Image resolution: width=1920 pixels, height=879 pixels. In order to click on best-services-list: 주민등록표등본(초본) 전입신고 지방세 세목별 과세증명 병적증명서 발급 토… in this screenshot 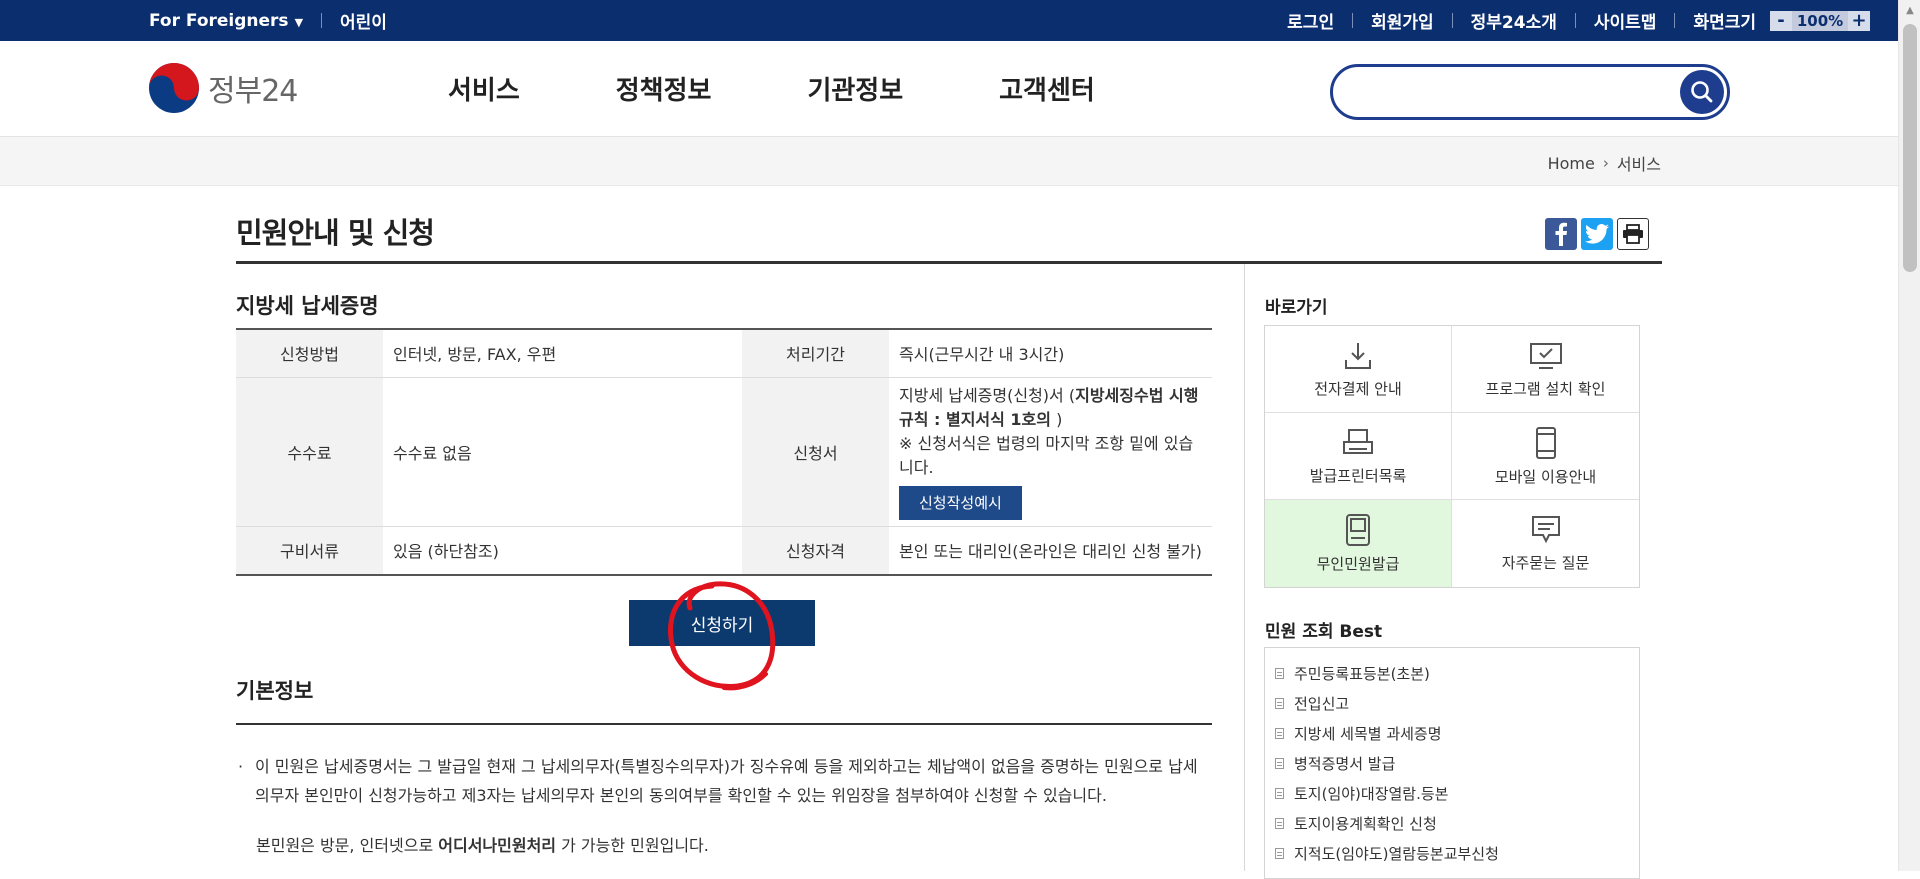, I will do `click(1452, 763)`.